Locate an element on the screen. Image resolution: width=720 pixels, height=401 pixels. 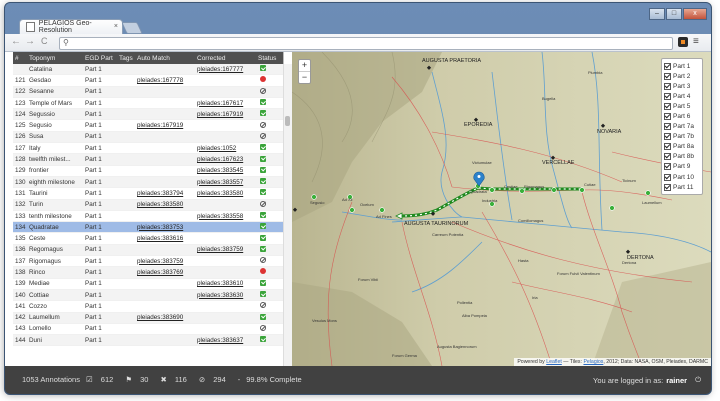
logout-icon: ⏻ is located at coordinates (698, 380).